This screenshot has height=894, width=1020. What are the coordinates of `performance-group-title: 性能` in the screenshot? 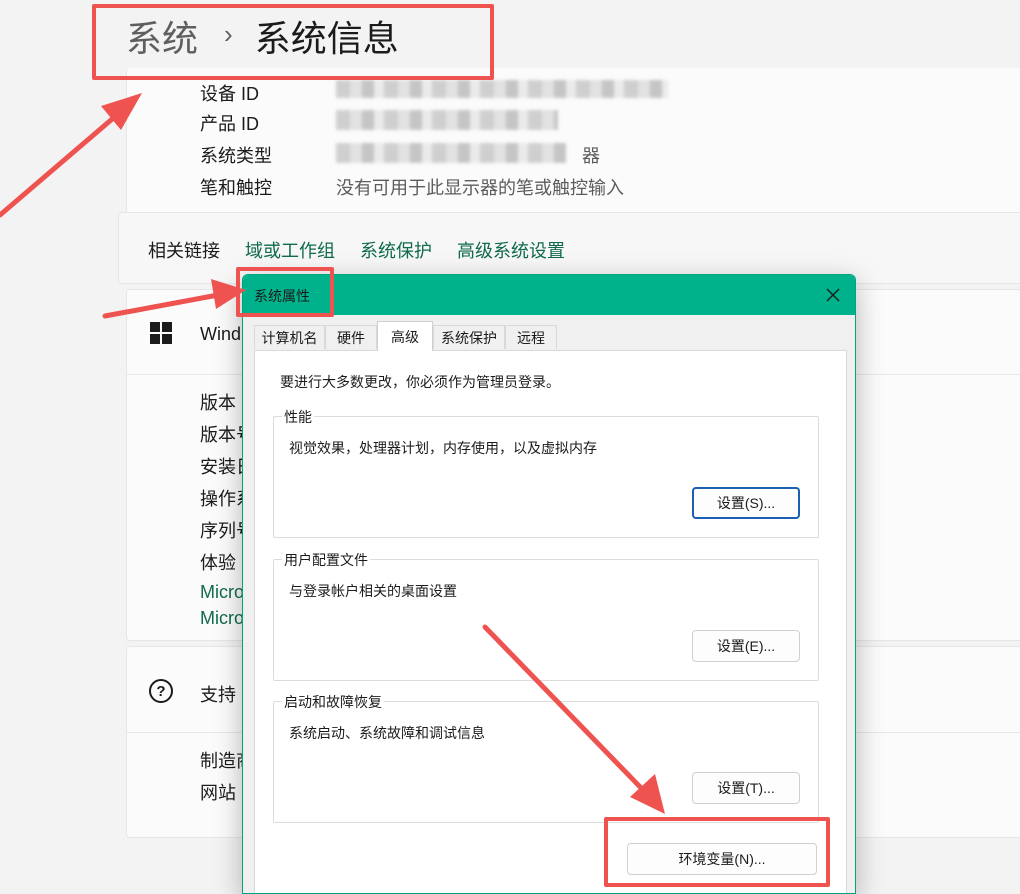 It's located at (298, 417).